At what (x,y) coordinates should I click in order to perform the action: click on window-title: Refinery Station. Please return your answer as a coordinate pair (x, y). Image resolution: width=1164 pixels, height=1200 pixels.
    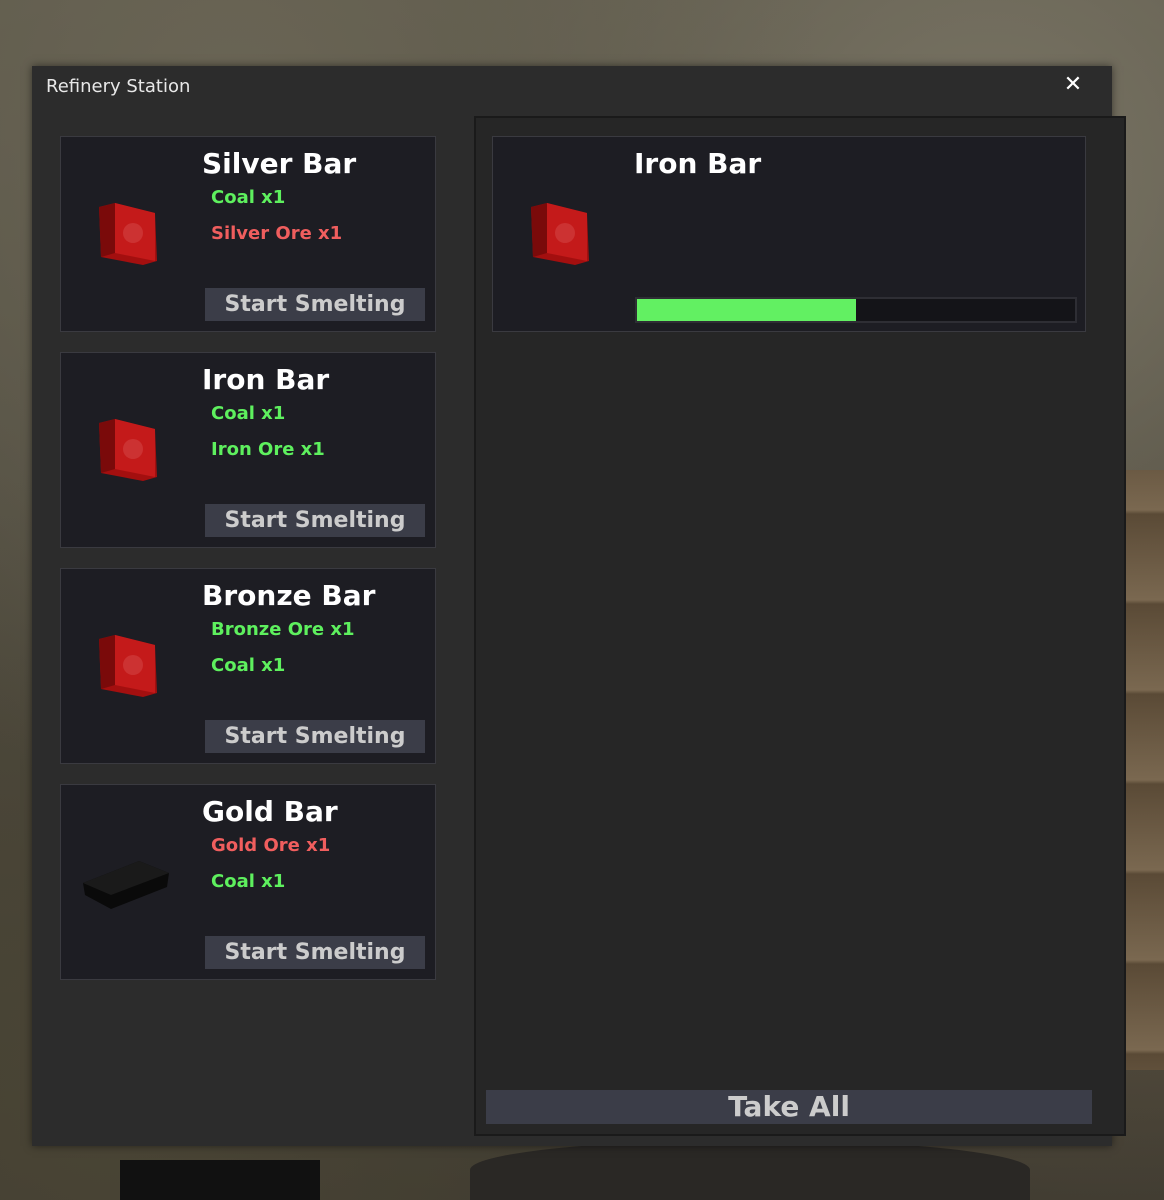
    Looking at the image, I should click on (118, 86).